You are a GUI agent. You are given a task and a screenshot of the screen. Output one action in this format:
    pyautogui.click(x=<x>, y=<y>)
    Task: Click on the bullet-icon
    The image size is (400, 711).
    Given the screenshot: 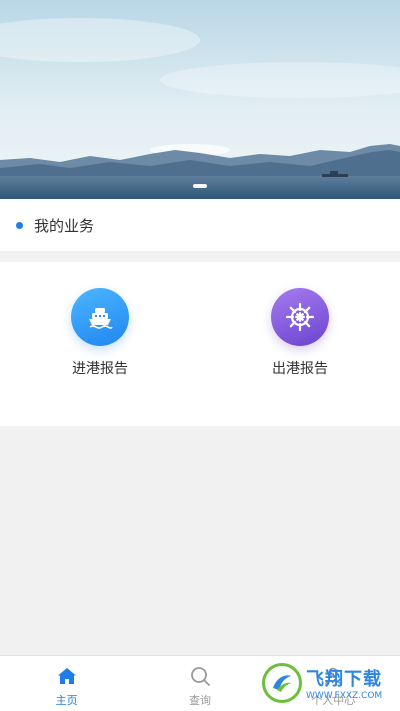 What is the action you would take?
    pyautogui.click(x=19, y=225)
    